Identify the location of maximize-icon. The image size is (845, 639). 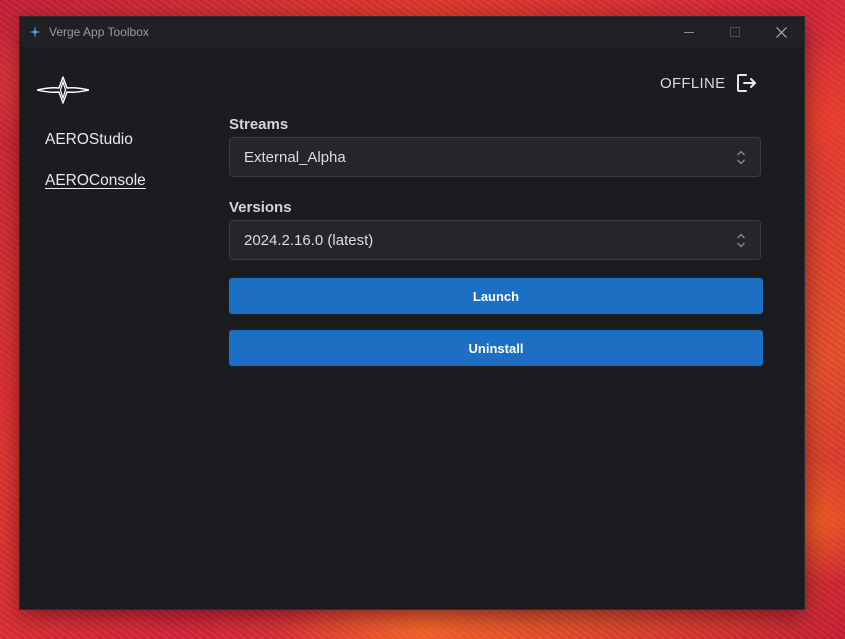
(735, 32).